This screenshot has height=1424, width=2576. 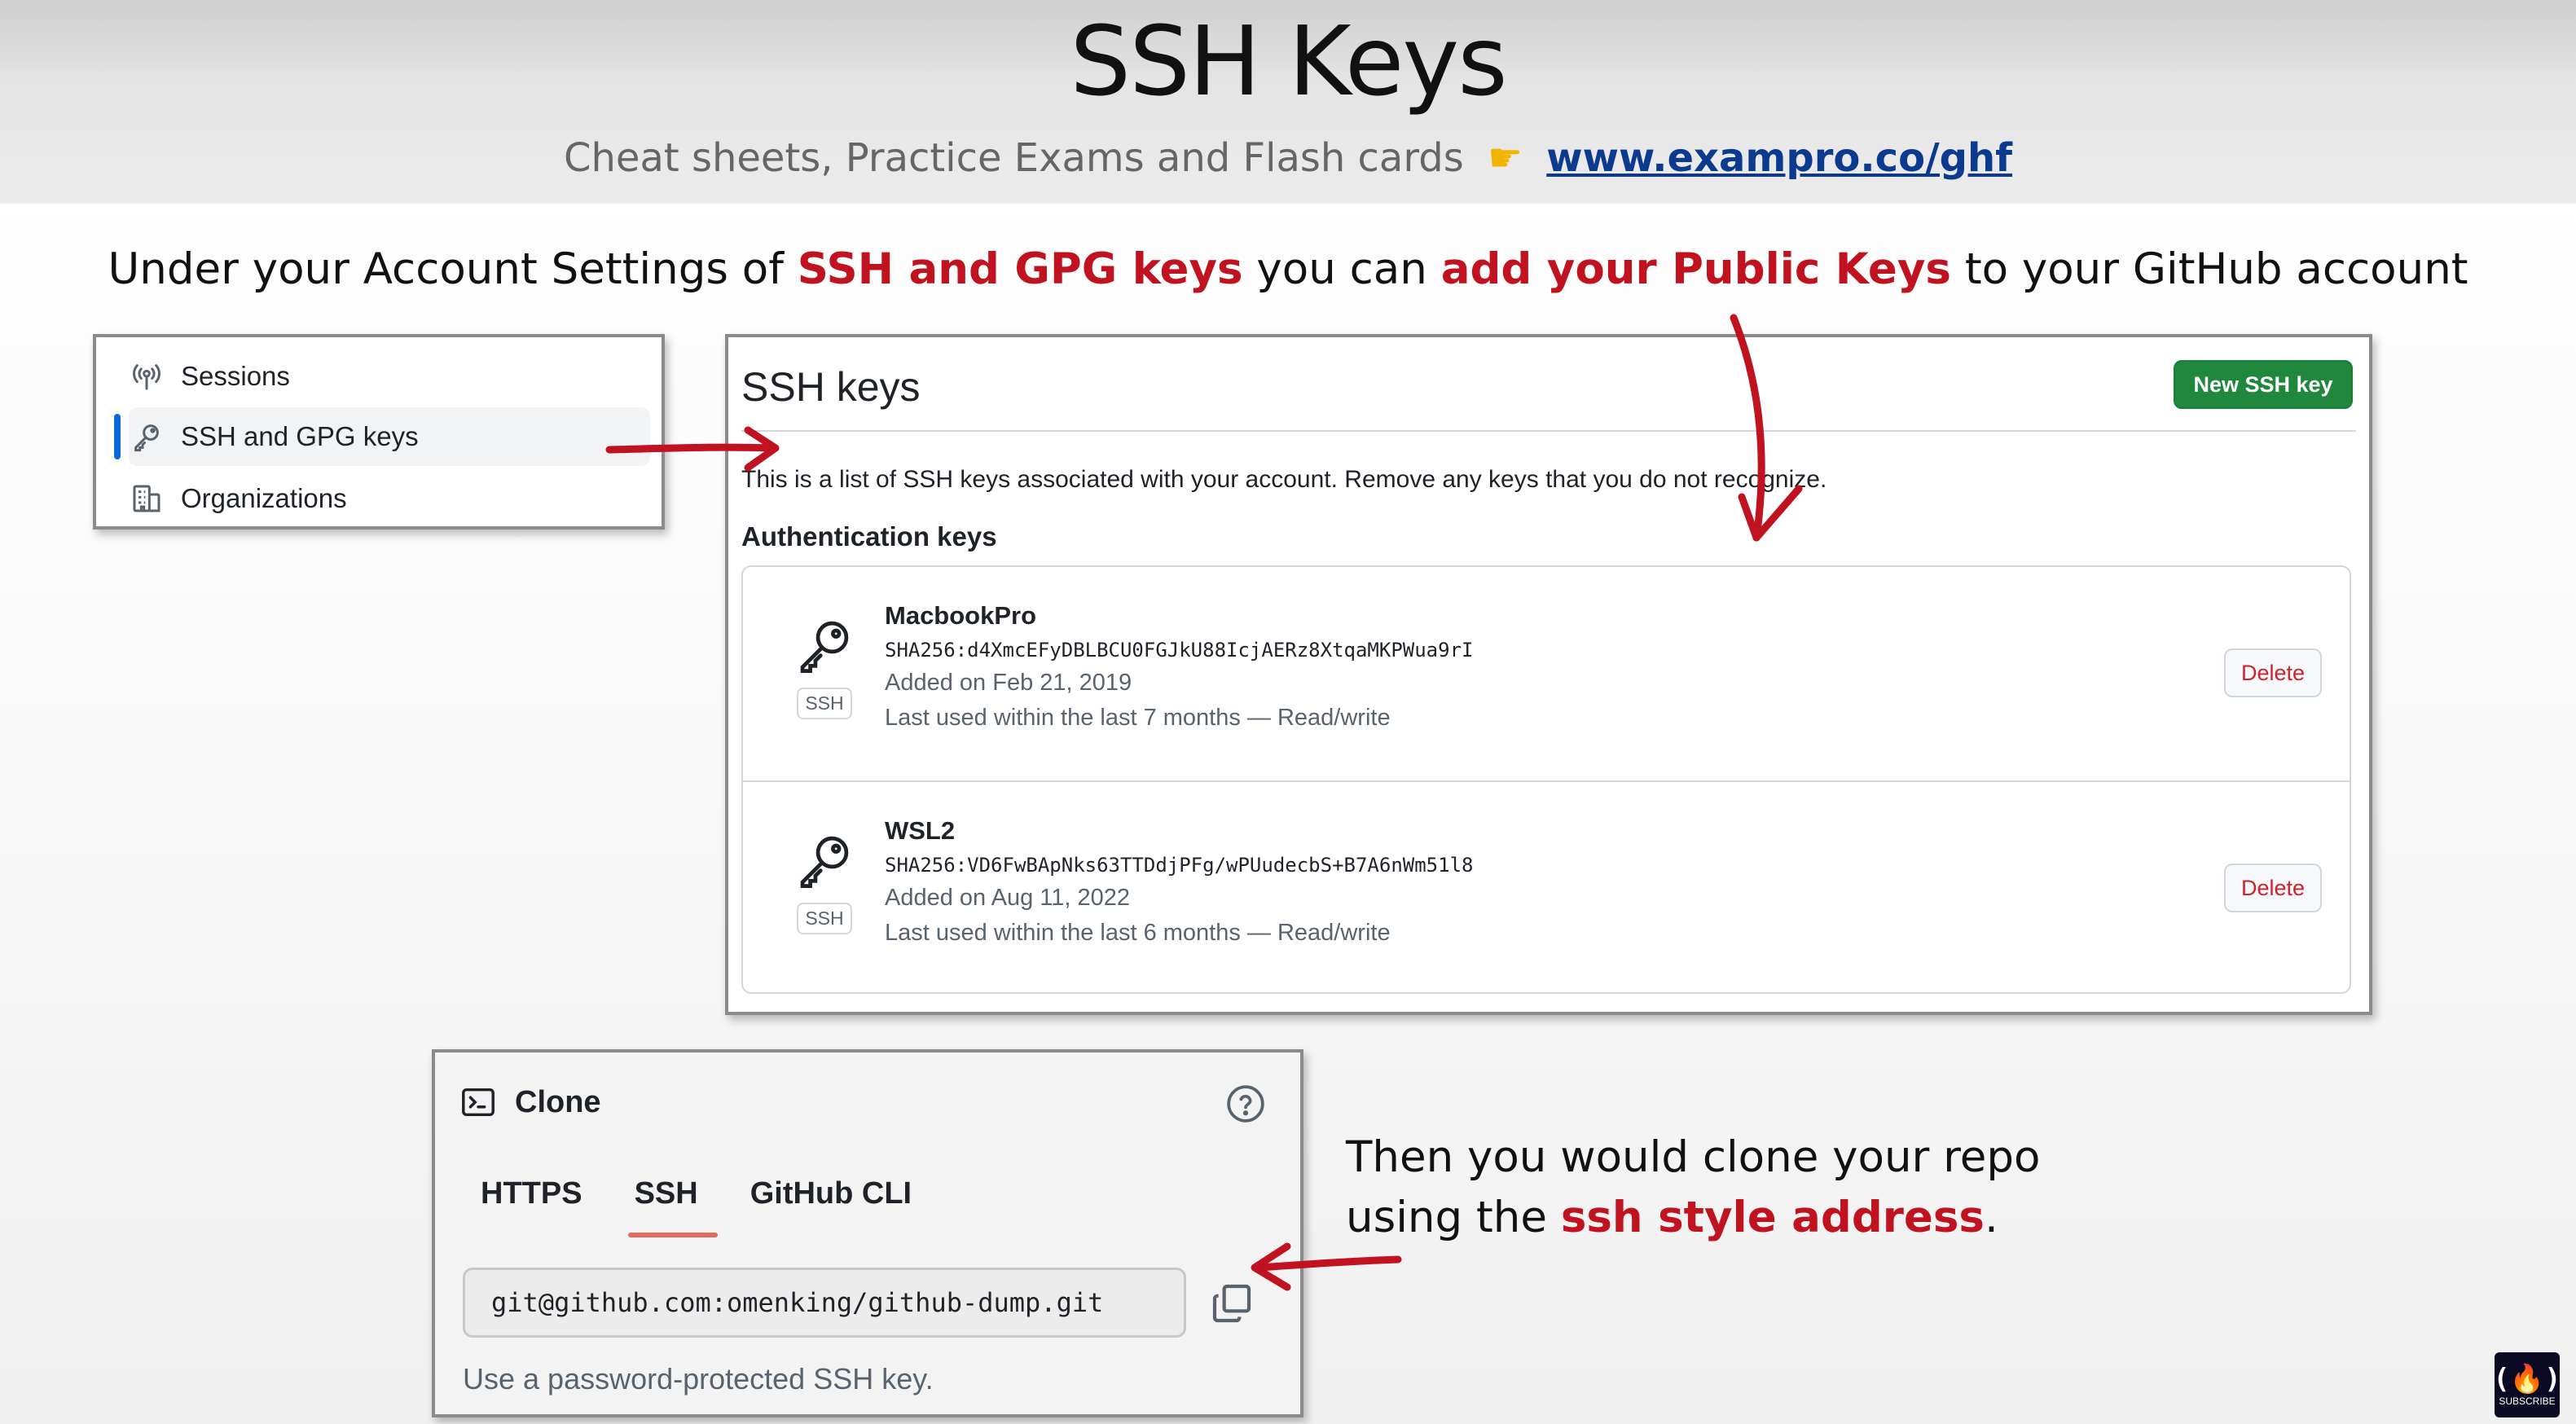 What do you see at coordinates (961, 615) in the screenshot?
I see `key-name: MacbookPro` at bounding box center [961, 615].